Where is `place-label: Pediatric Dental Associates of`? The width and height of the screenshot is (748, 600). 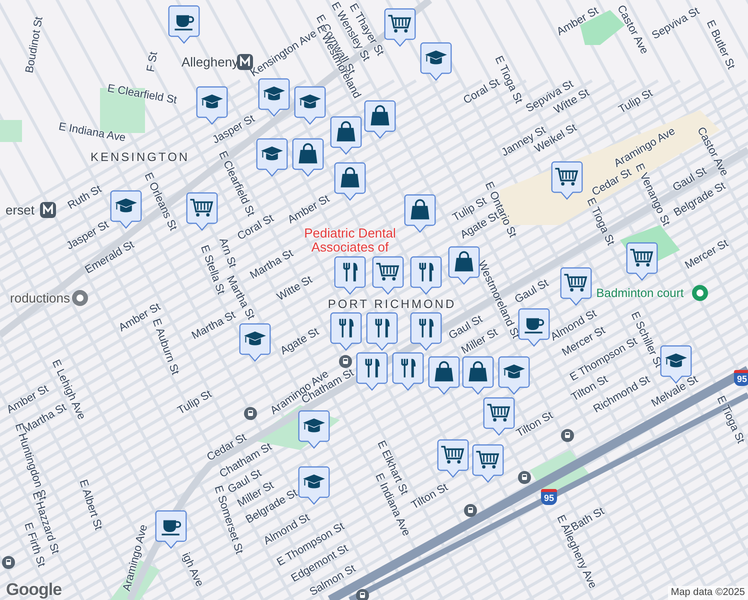 place-label: Pediatric Dental Associates of is located at coordinates (350, 240).